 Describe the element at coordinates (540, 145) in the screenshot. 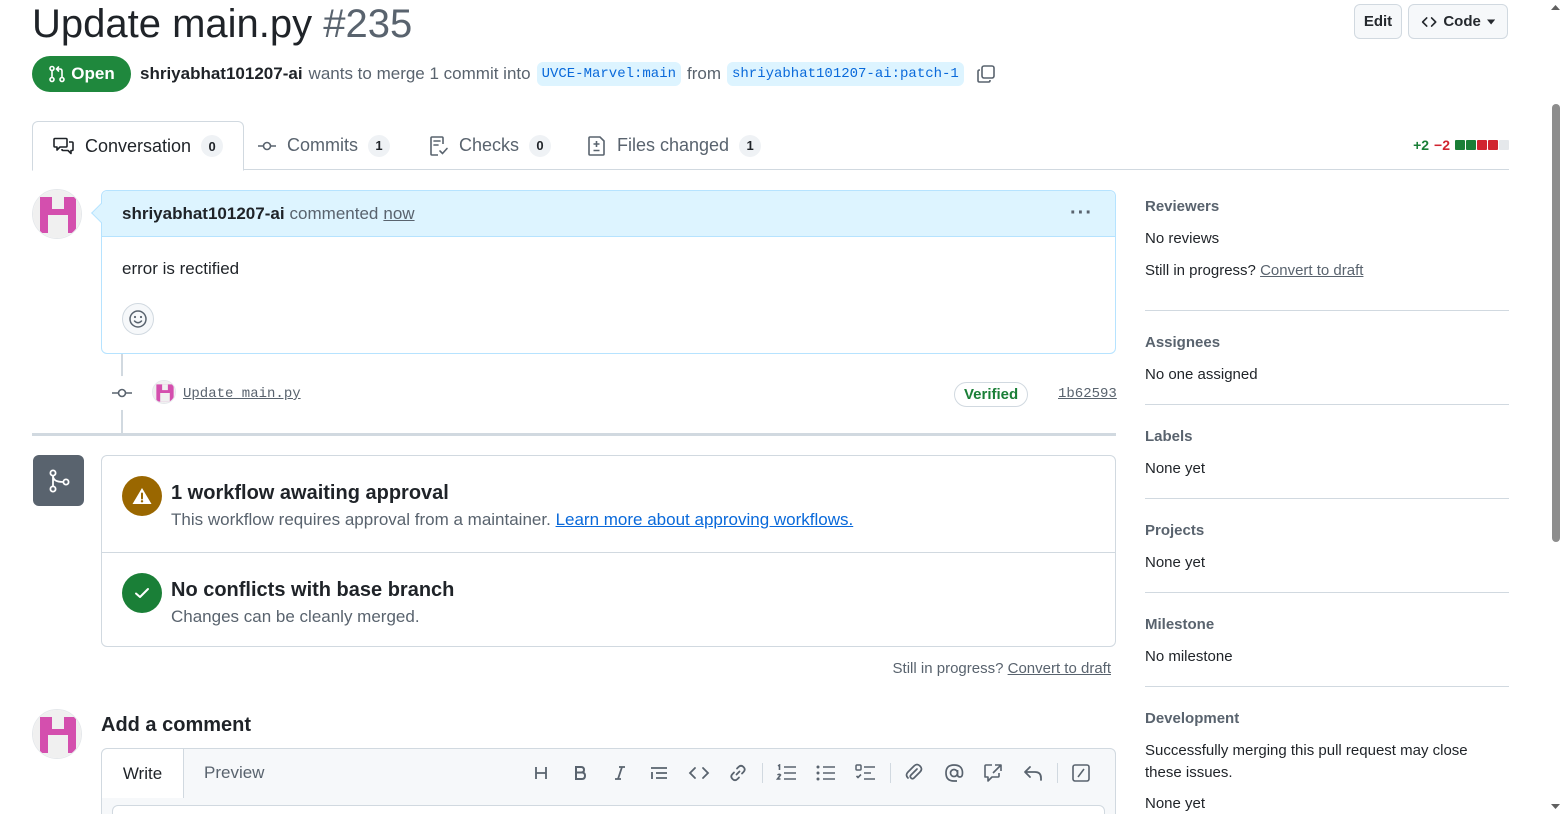

I see `tab-checks-count: 0` at that location.